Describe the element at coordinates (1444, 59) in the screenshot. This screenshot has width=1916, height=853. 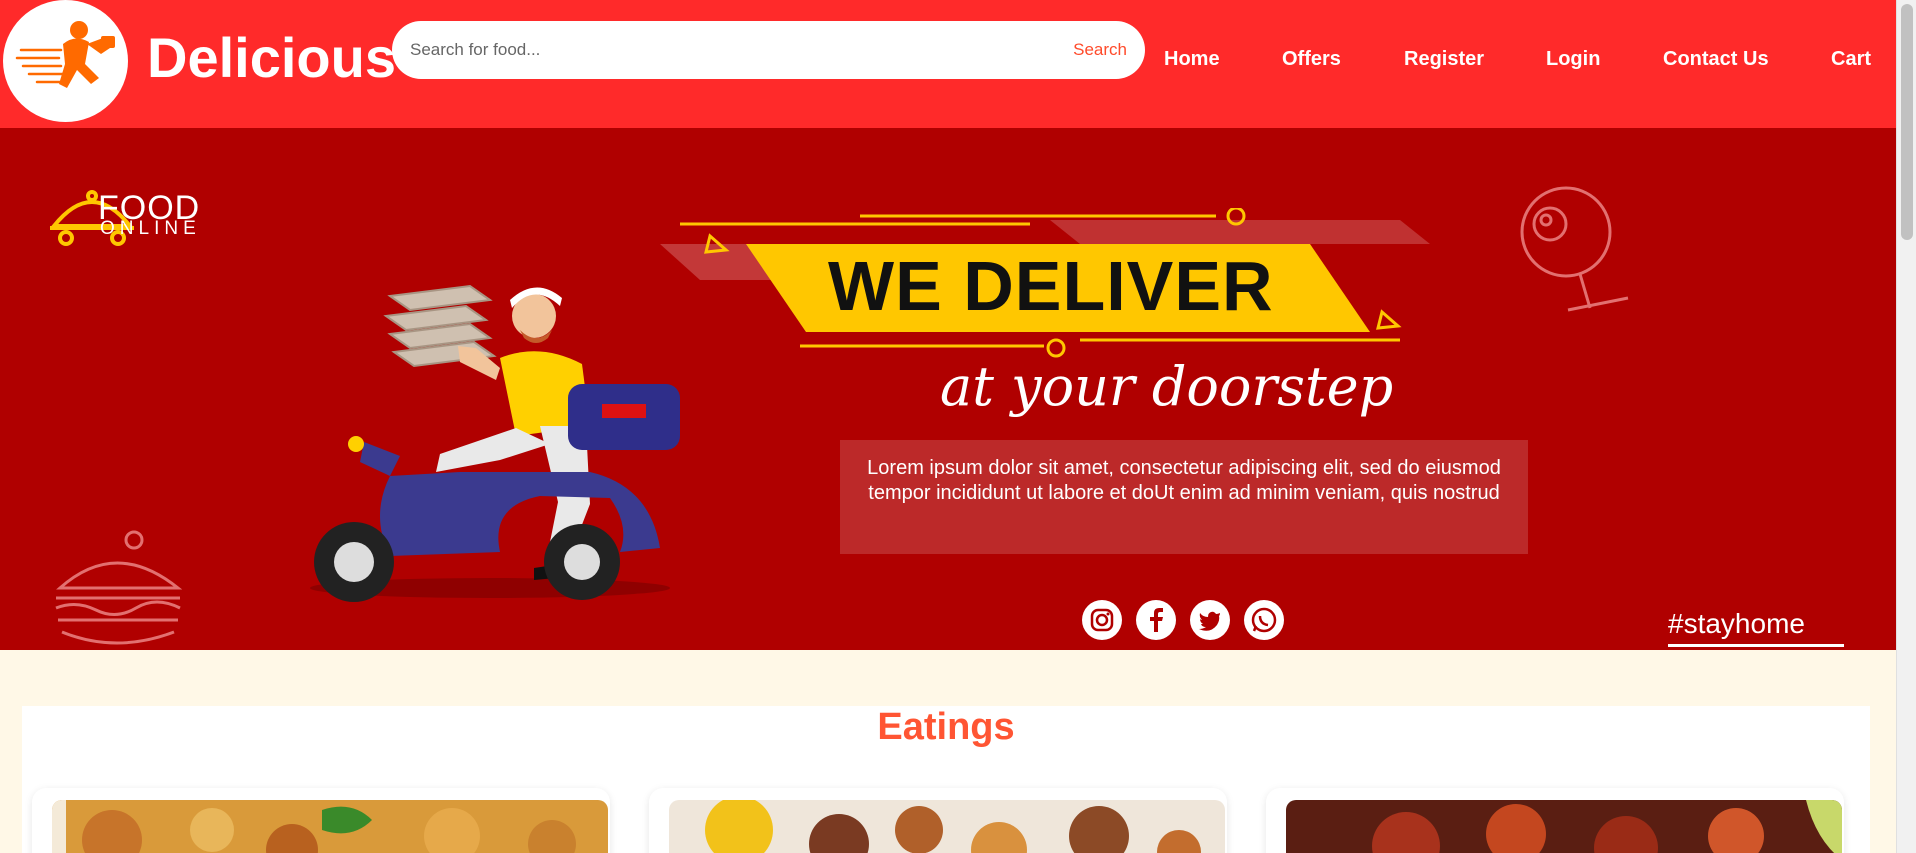
I see `nav-register: Register` at that location.